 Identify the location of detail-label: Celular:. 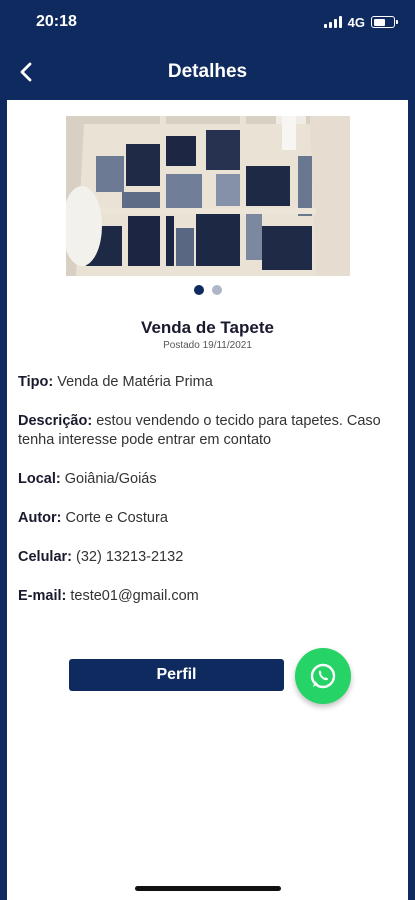
(45, 557).